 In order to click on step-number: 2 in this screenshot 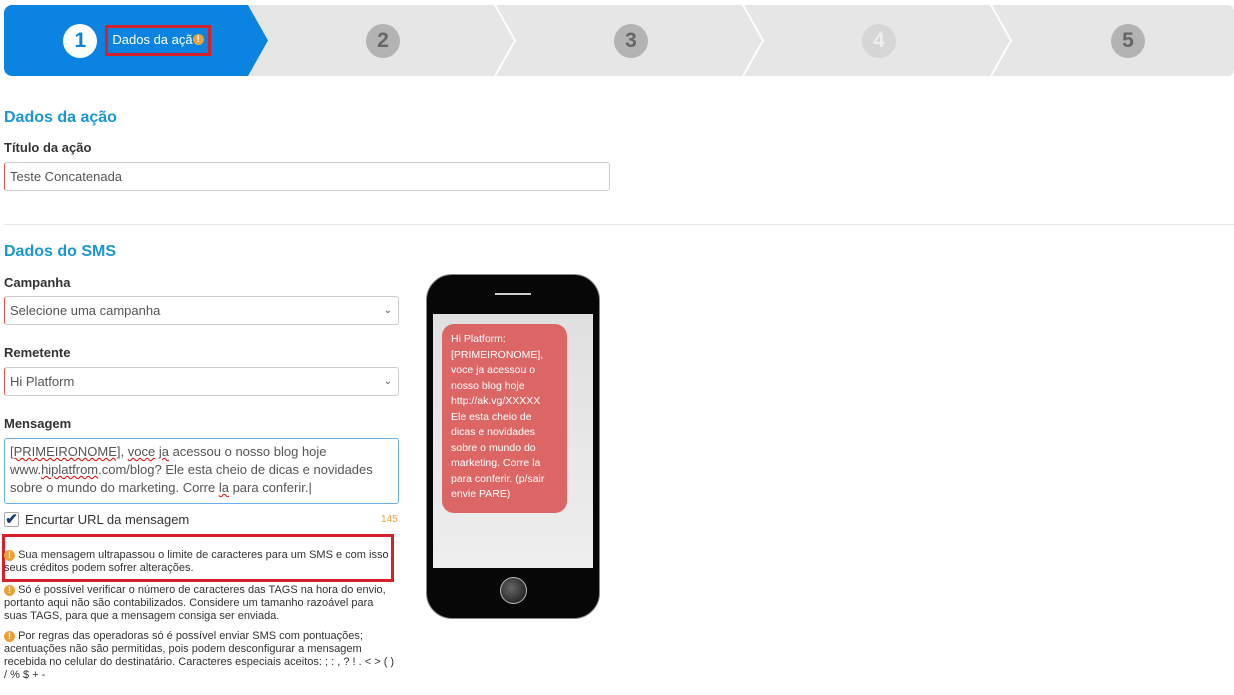, I will do `click(383, 40)`.